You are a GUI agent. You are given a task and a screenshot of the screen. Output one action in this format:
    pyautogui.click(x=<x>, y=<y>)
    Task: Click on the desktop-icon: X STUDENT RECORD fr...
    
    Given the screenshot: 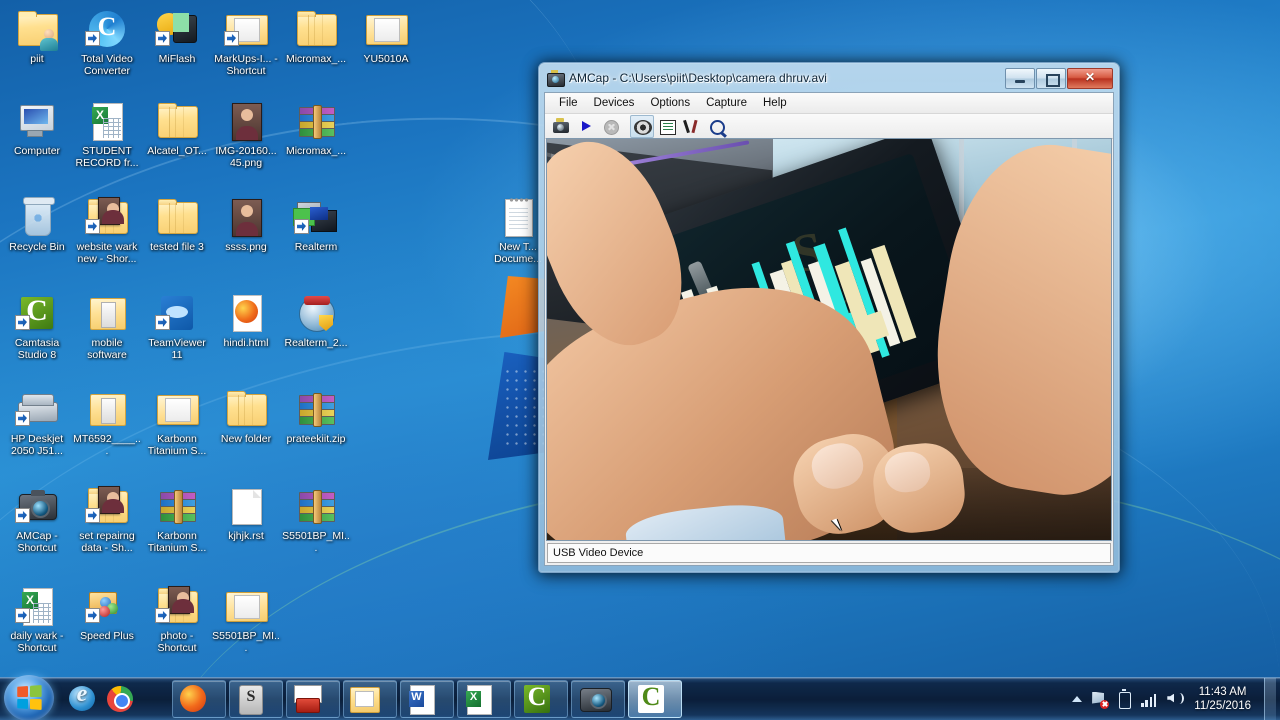 What is the action you would take?
    pyautogui.click(x=107, y=134)
    